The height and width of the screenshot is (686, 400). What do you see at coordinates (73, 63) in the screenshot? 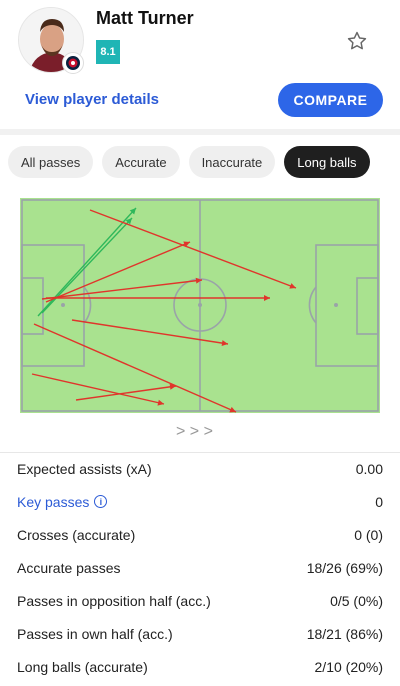
I see `club-badge-icon` at bounding box center [73, 63].